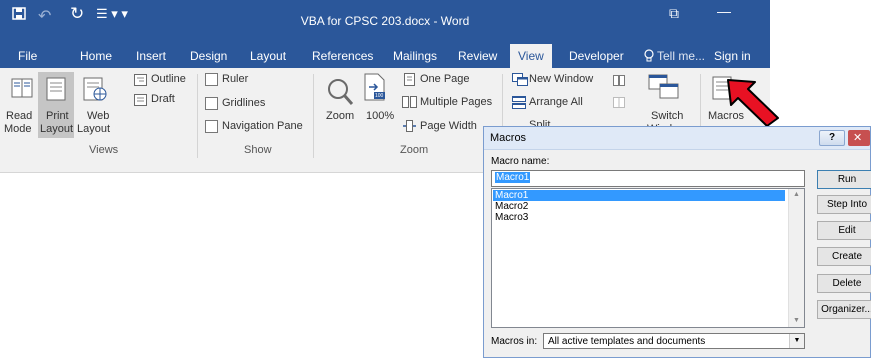 The image size is (871, 358). Describe the element at coordinates (168, 79) in the screenshot. I see `outline-label: Outline` at that location.